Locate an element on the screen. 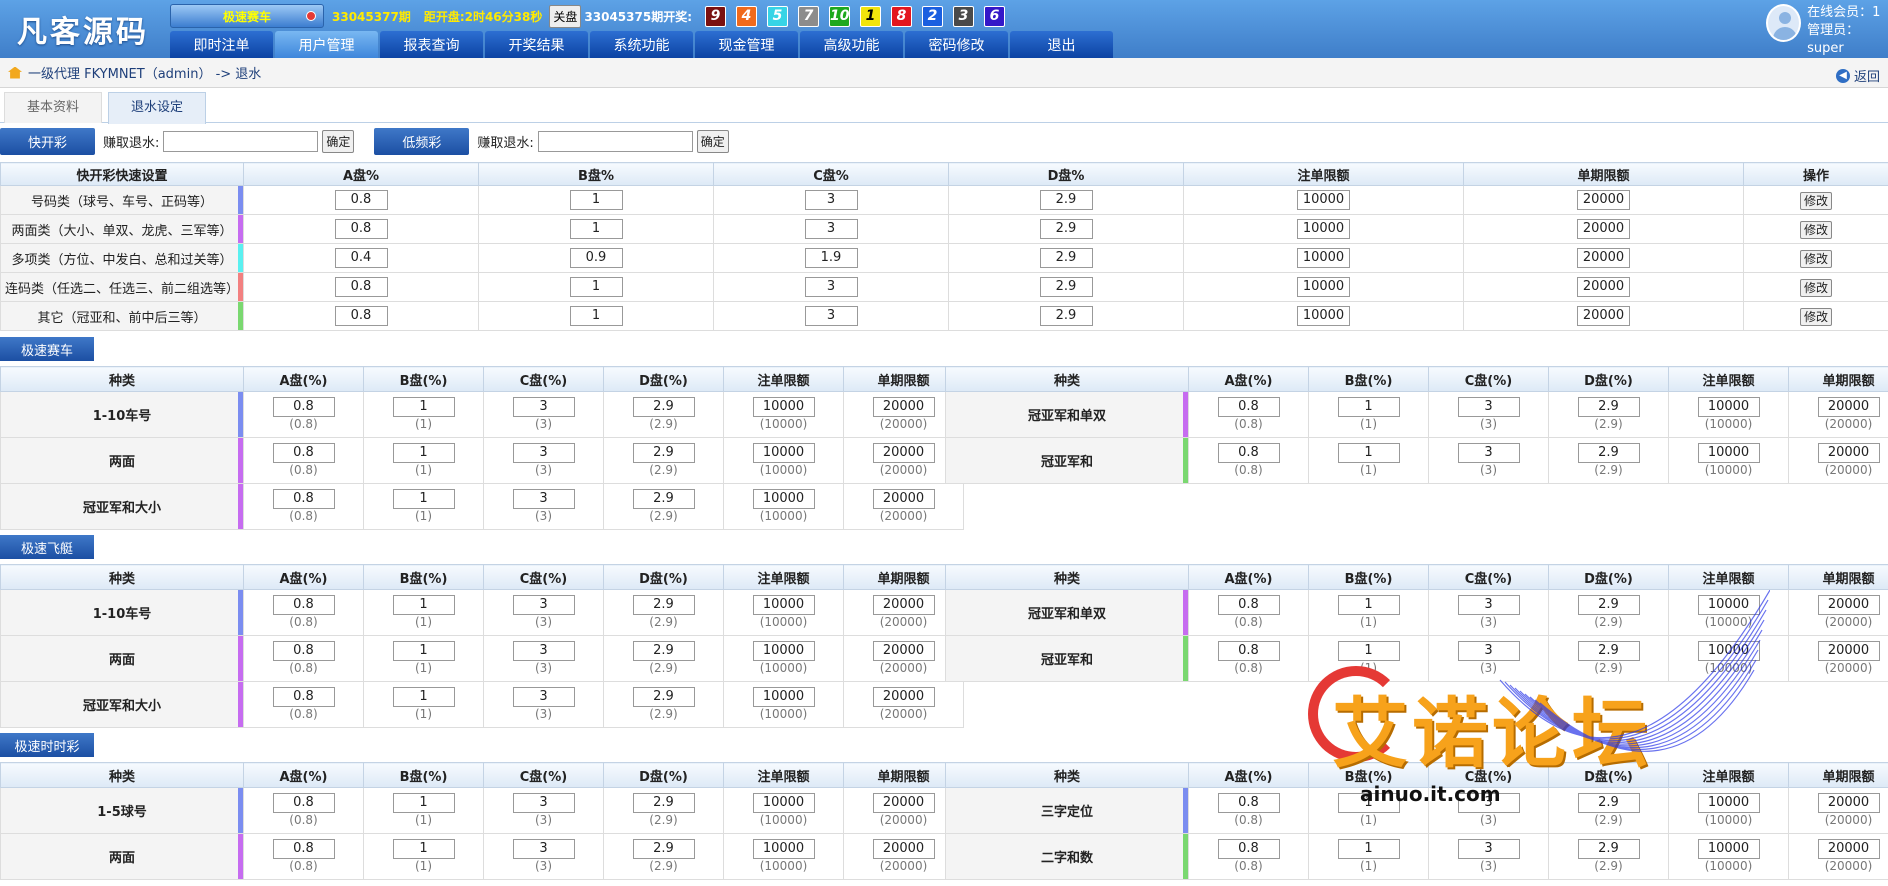 The width and height of the screenshot is (1888, 886). nav-tab: 高级功能 is located at coordinates (851, 44).